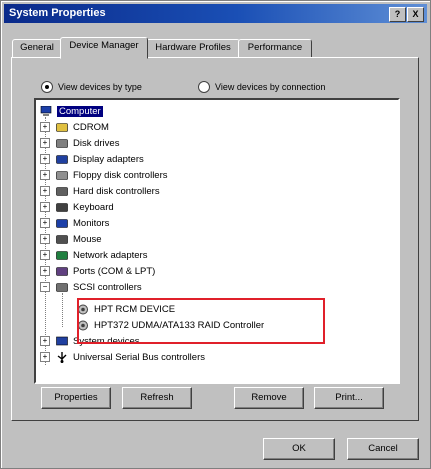 Image resolution: width=431 pixels, height=469 pixels. What do you see at coordinates (110, 255) in the screenshot?
I see `tree-item-label: Network adapters` at bounding box center [110, 255].